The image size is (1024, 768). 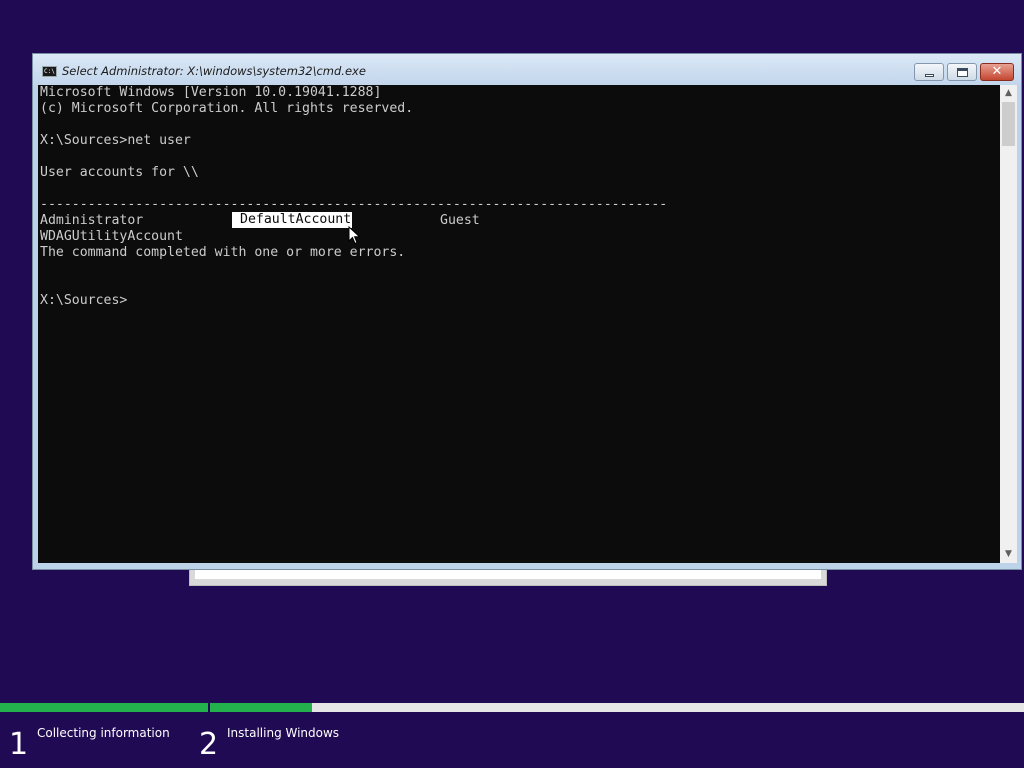 What do you see at coordinates (292, 220) in the screenshot?
I see `selected-text-defaultaccount: DefaultAccount` at bounding box center [292, 220].